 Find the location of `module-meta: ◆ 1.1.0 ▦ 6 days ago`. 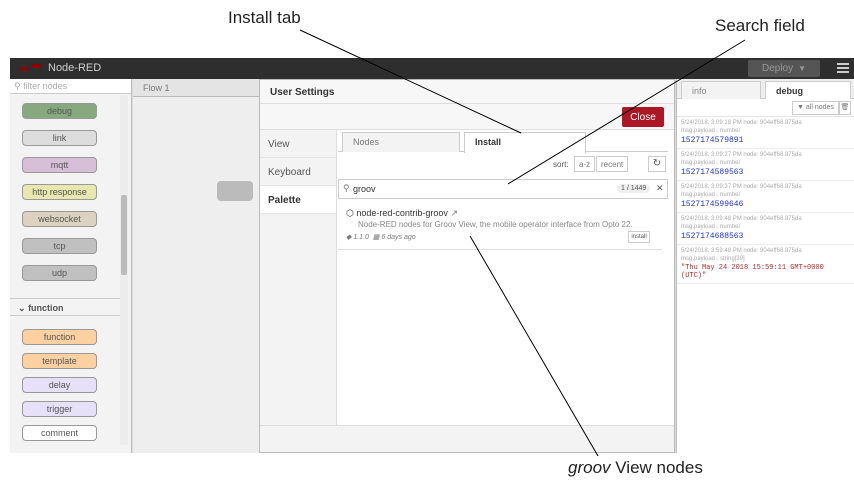

module-meta: ◆ 1.1.0 ▦ 6 days ago is located at coordinates (381, 237).